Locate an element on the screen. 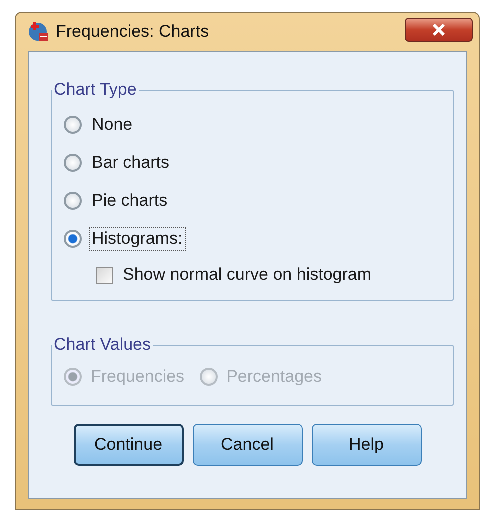 This screenshot has height=519, width=495. radio-label: Pie charts is located at coordinates (130, 201).